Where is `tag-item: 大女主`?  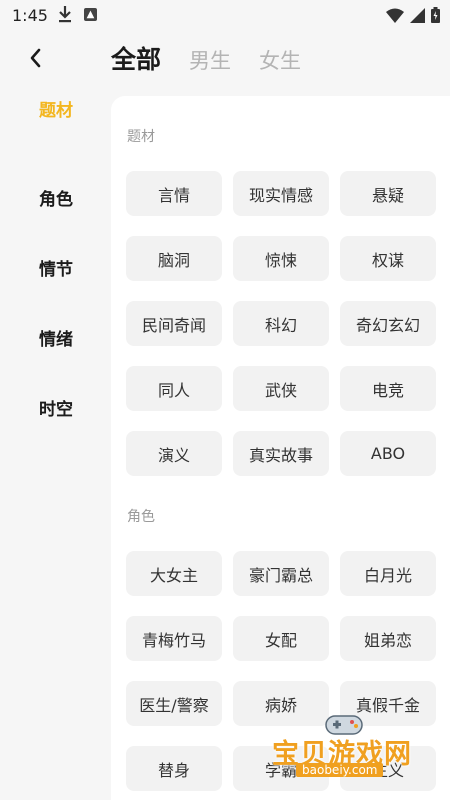
tag-item: 大女主 is located at coordinates (174, 573).